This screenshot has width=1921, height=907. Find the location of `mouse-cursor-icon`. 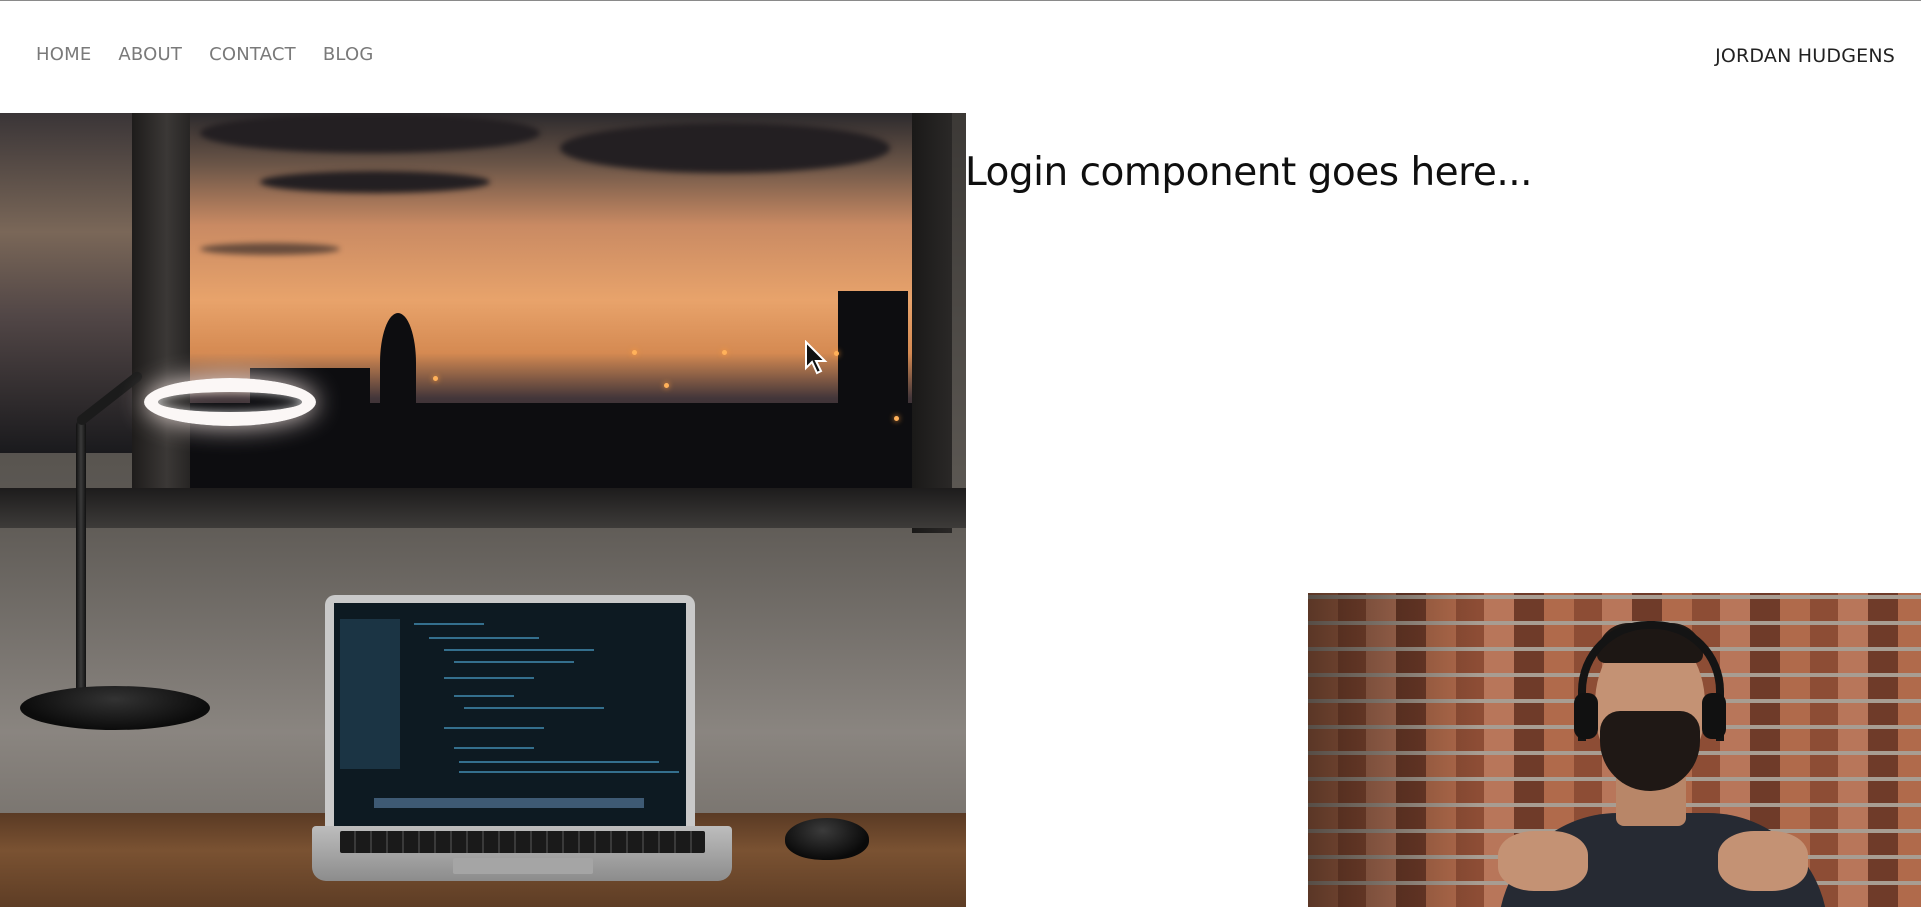

mouse-cursor-icon is located at coordinates (816, 357).